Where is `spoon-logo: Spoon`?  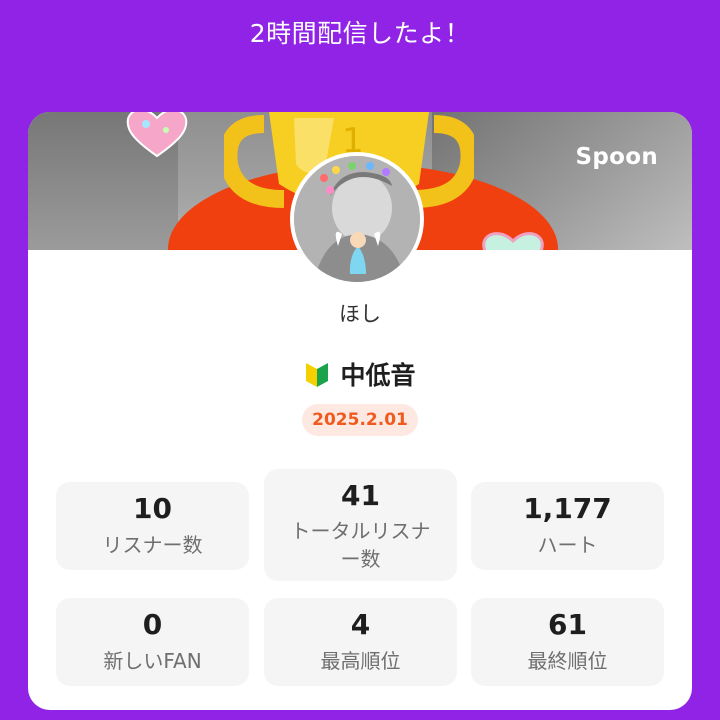
spoon-logo: Spoon is located at coordinates (616, 157).